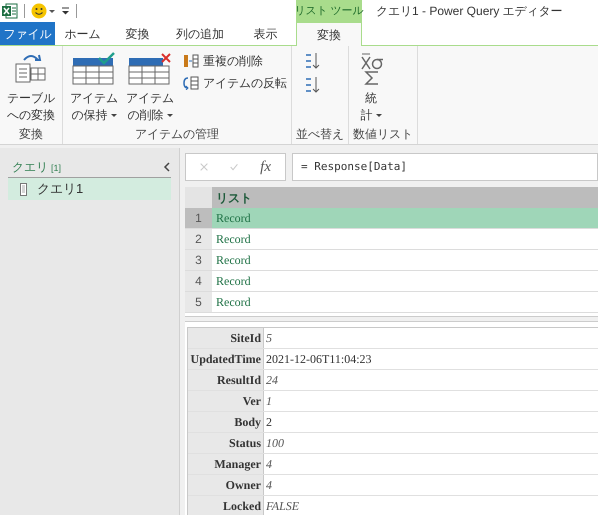 Image resolution: width=598 pixels, height=515 pixels. I want to click on list-icon, so click(23, 189).